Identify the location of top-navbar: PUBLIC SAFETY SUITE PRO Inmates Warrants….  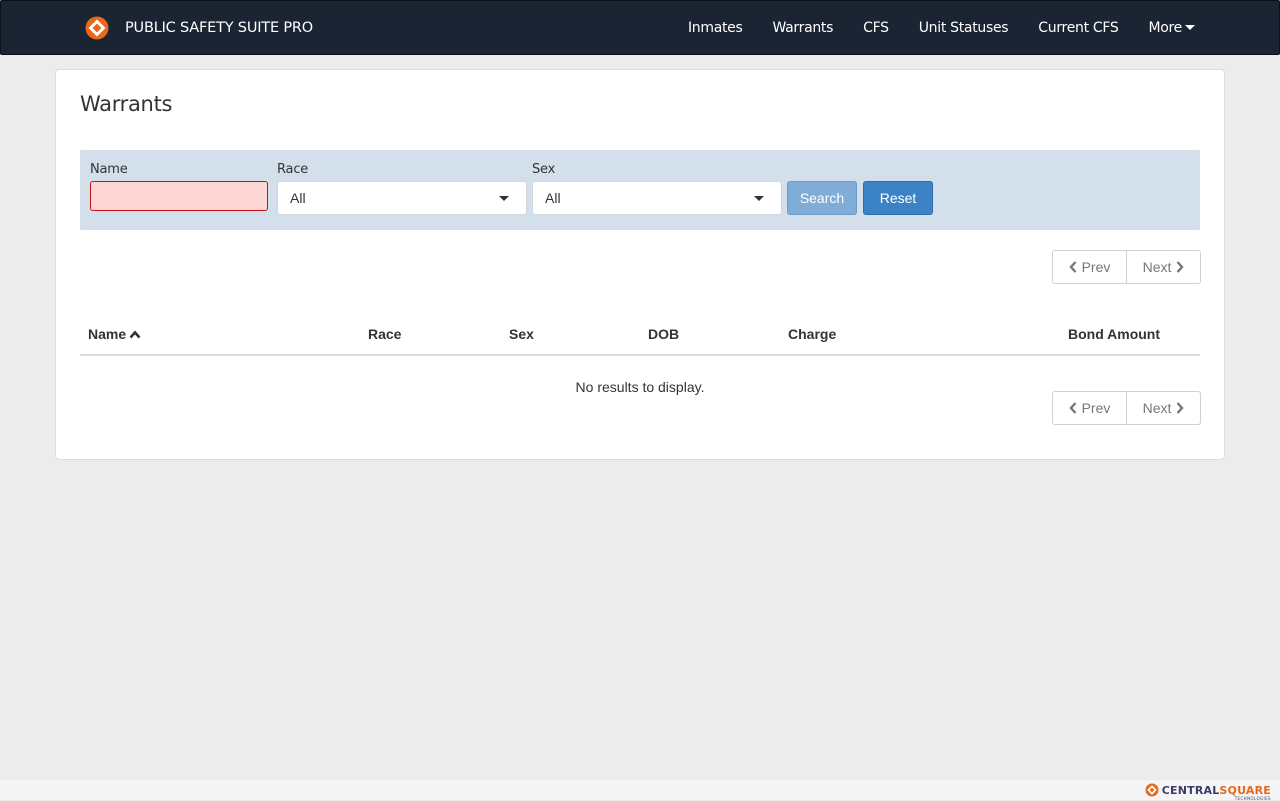
(640, 27).